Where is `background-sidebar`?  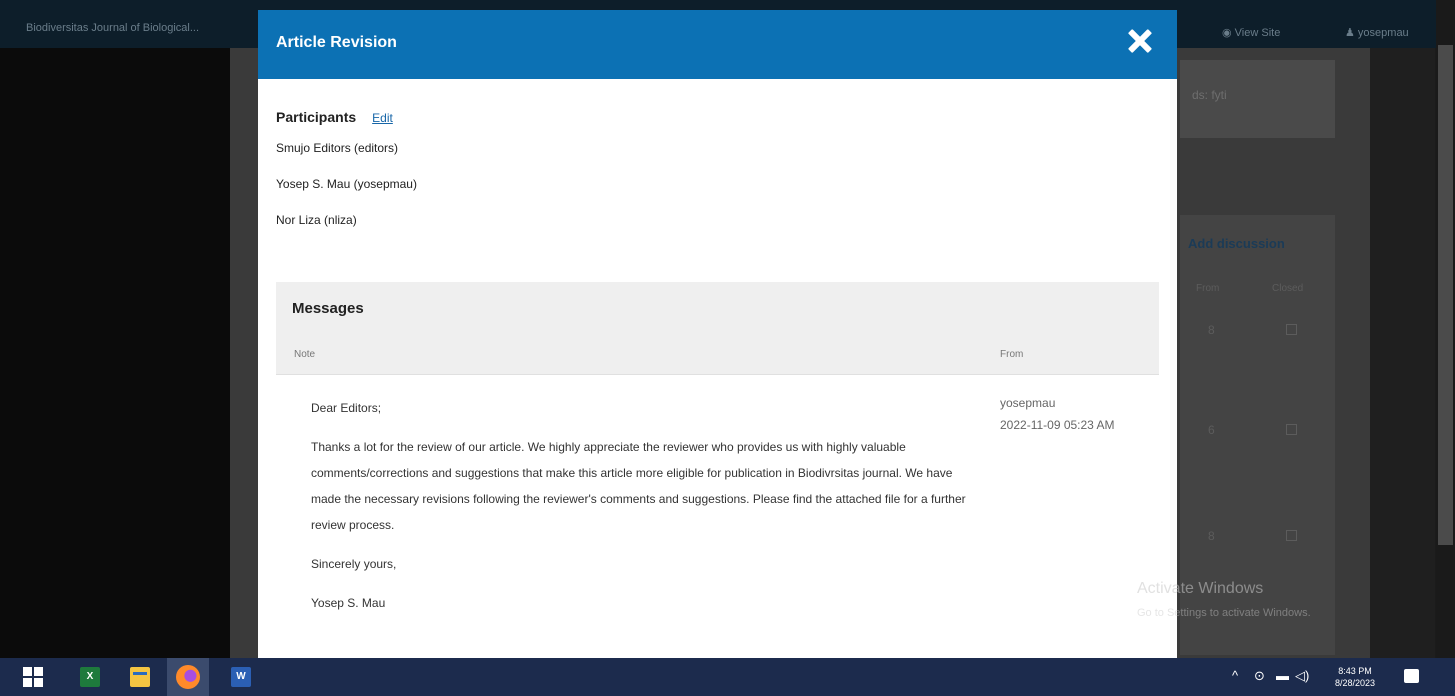 background-sidebar is located at coordinates (115, 353).